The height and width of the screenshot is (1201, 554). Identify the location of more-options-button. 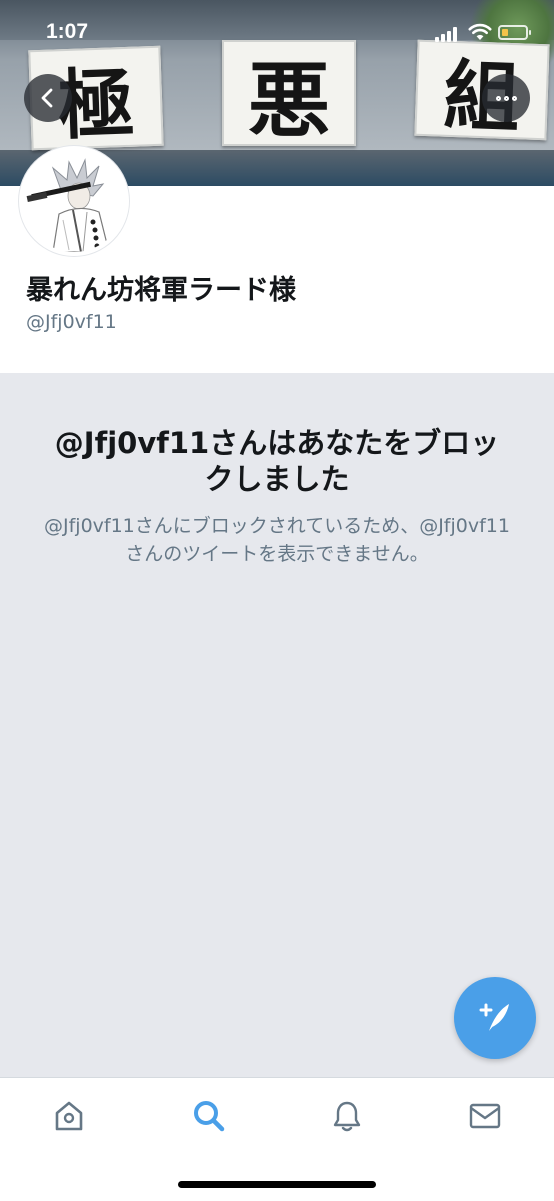
(506, 98).